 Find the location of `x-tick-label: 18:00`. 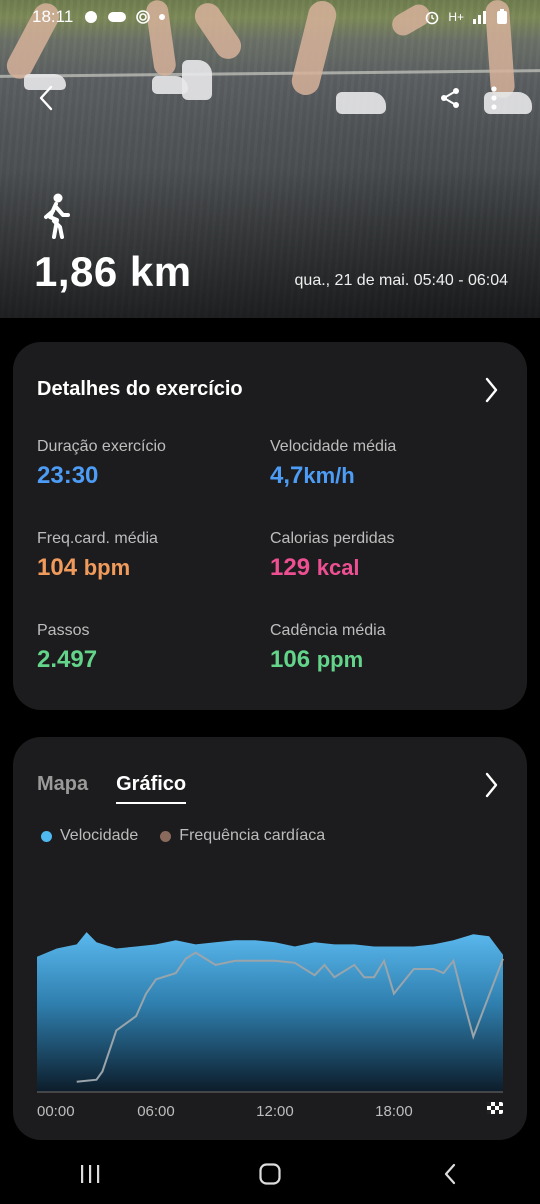

x-tick-label: 18:00 is located at coordinates (394, 1111).